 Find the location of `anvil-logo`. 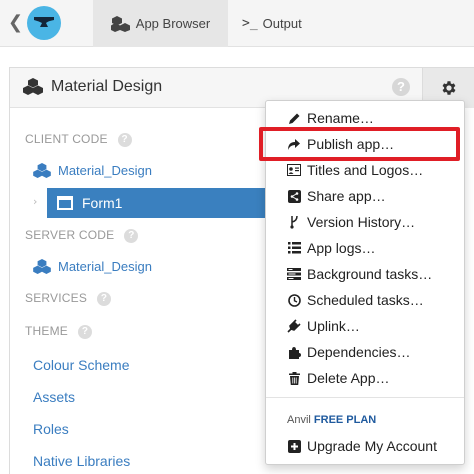

anvil-logo is located at coordinates (44, 23).